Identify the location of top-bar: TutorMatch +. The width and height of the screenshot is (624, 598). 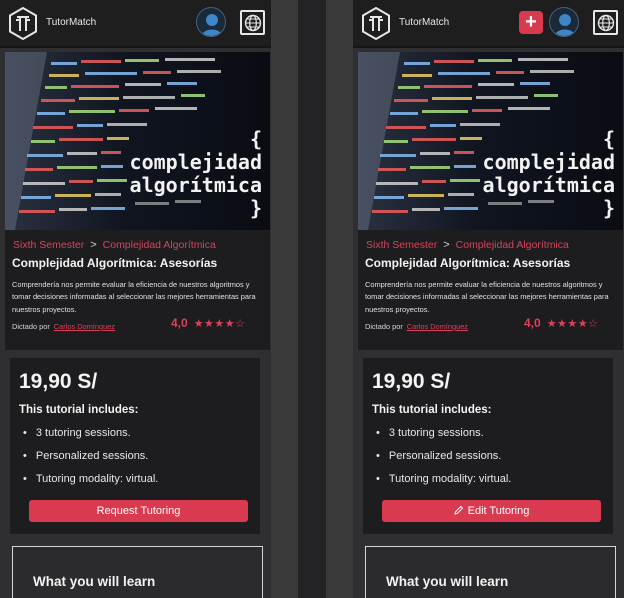
(488, 24).